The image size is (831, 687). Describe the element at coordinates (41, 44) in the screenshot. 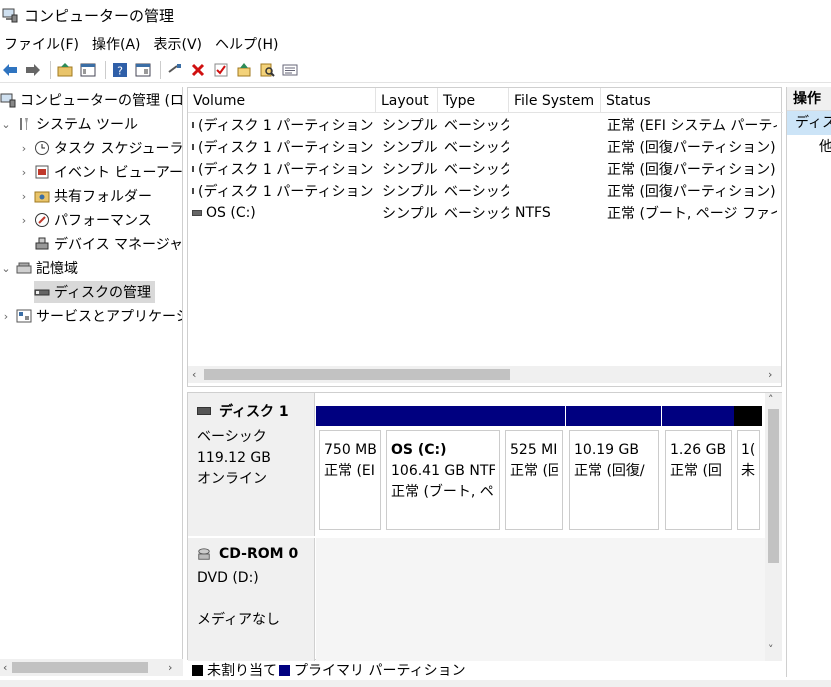

I see `menu-file: ファイル(F)` at that location.